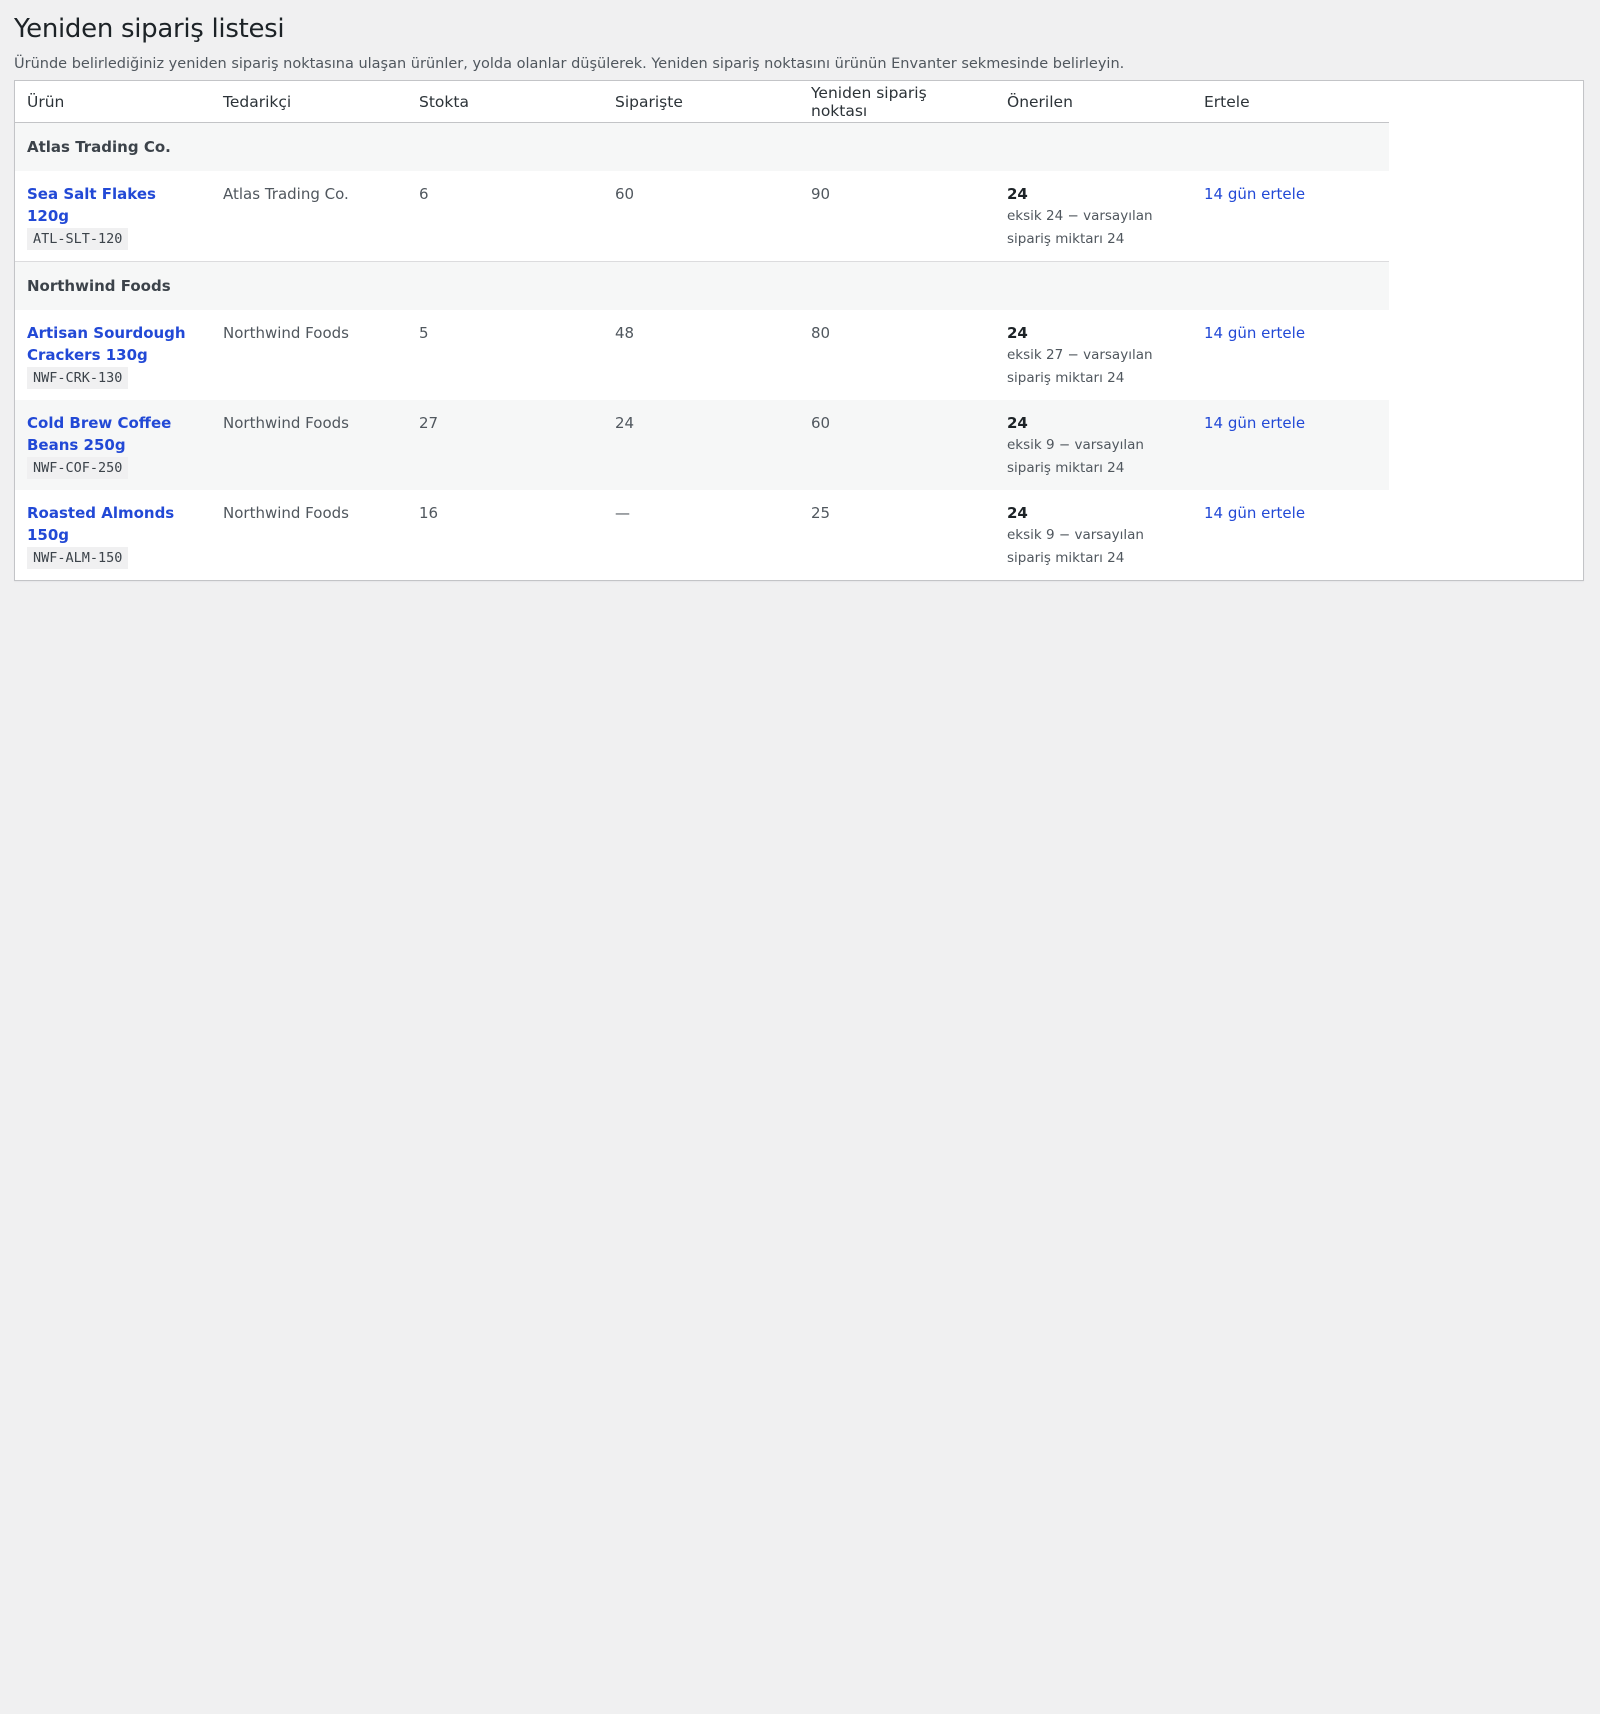  What do you see at coordinates (505, 102) in the screenshot?
I see `column-header-in-stock: Stokta` at bounding box center [505, 102].